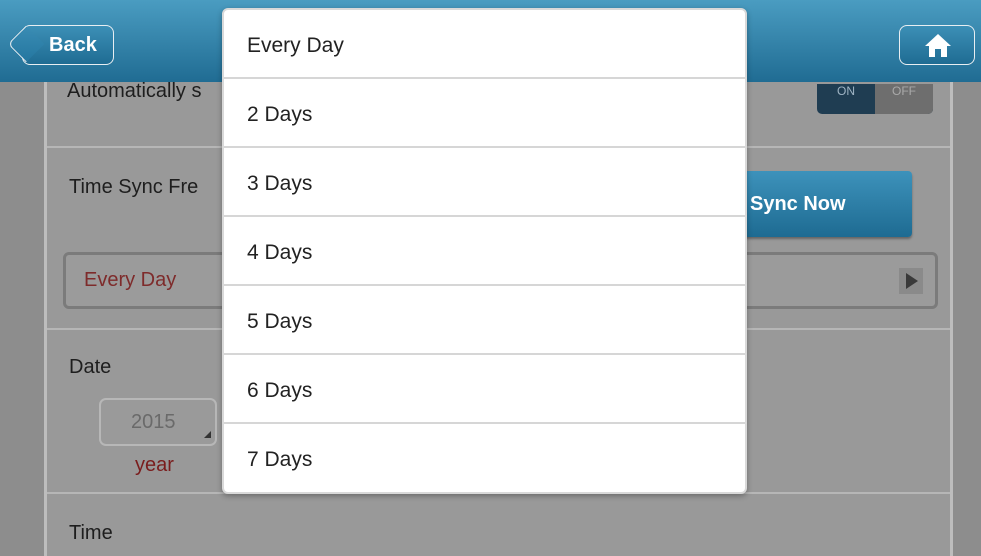 This screenshot has width=981, height=556. What do you see at coordinates (130, 280) in the screenshot?
I see `frequency-value: Every Day` at bounding box center [130, 280].